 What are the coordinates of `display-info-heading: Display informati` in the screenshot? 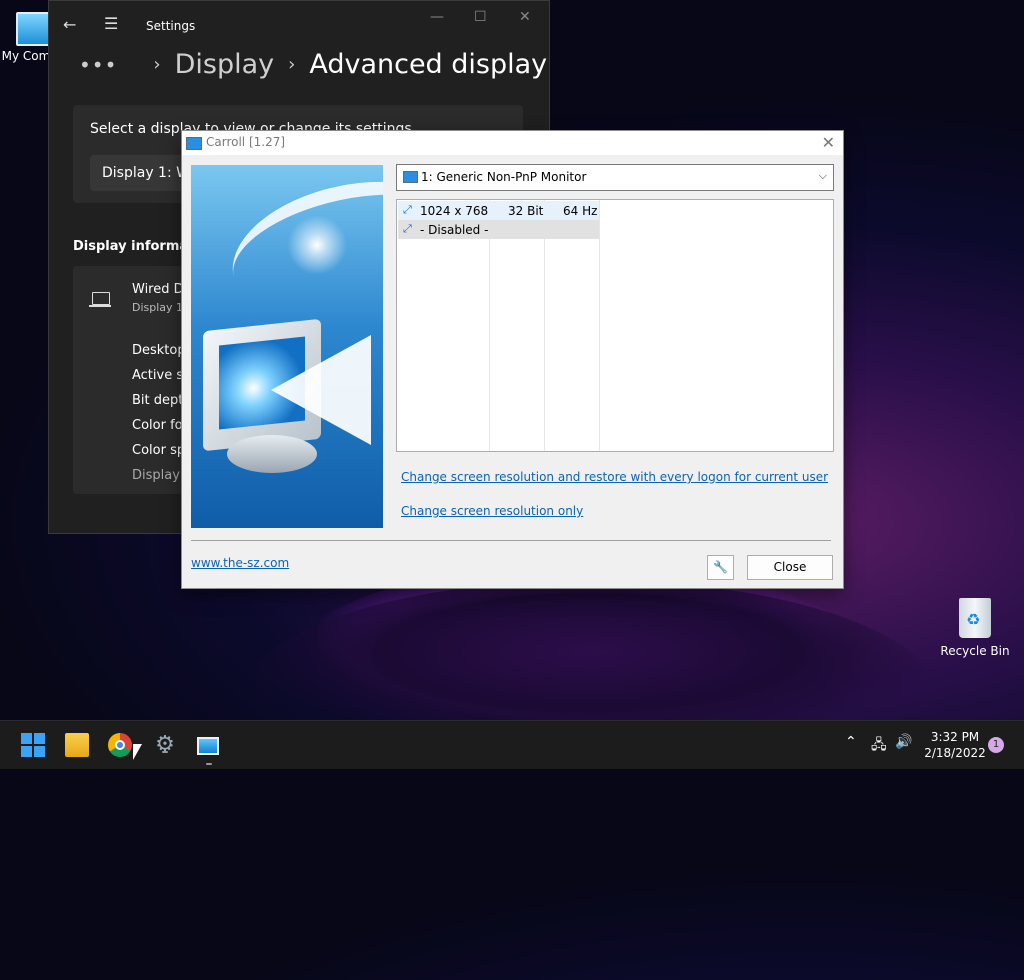 It's located at (136, 246).